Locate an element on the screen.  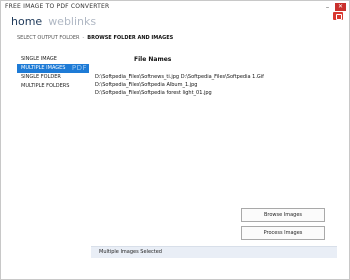
pdf-app-icon is located at coordinates (338, 16).